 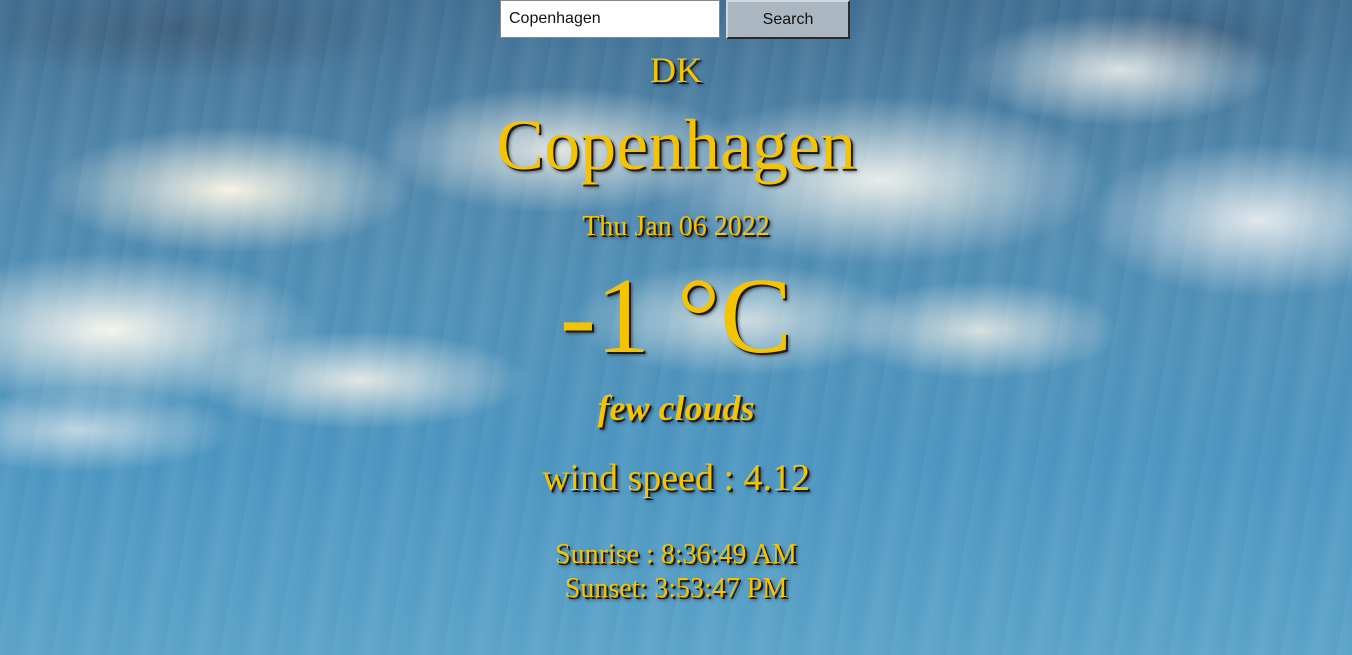 I want to click on search-button: Search, so click(x=788, y=19).